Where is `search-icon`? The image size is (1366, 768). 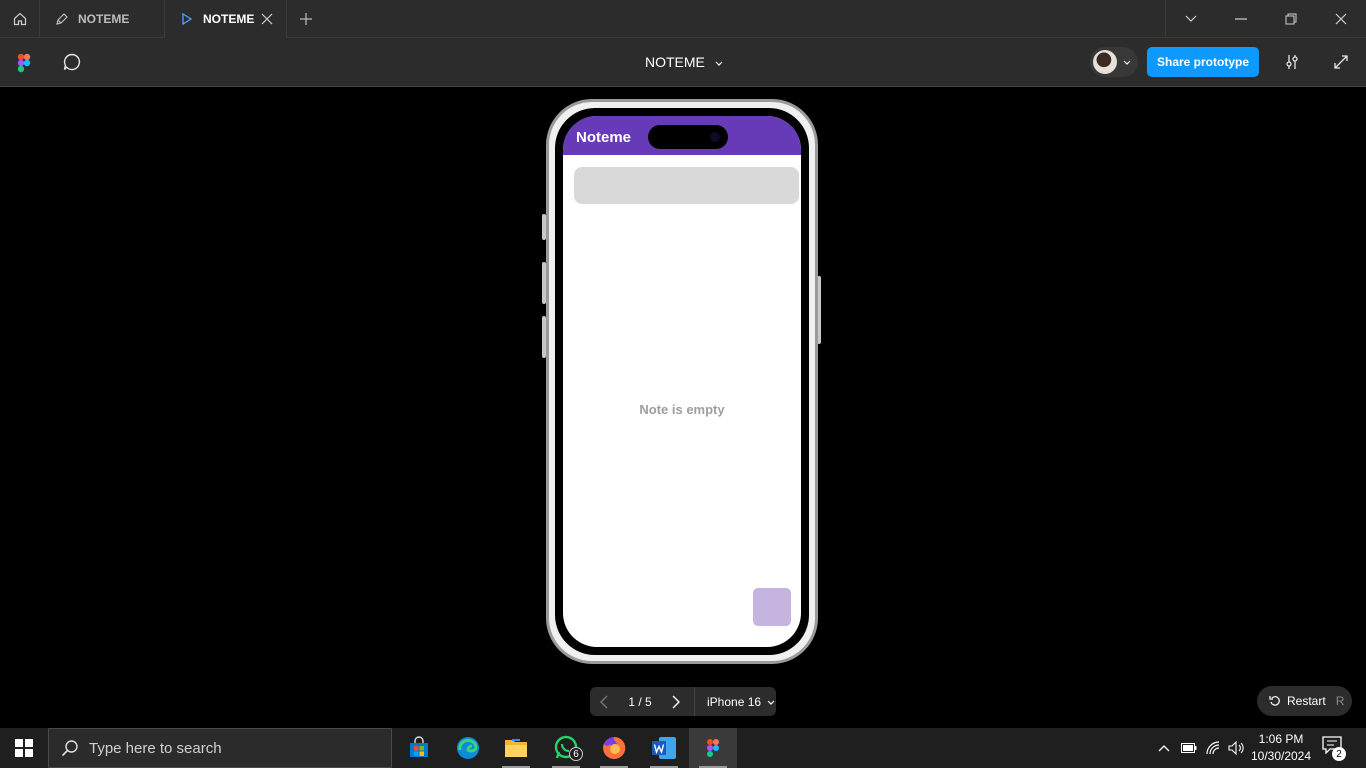 search-icon is located at coordinates (70, 748).